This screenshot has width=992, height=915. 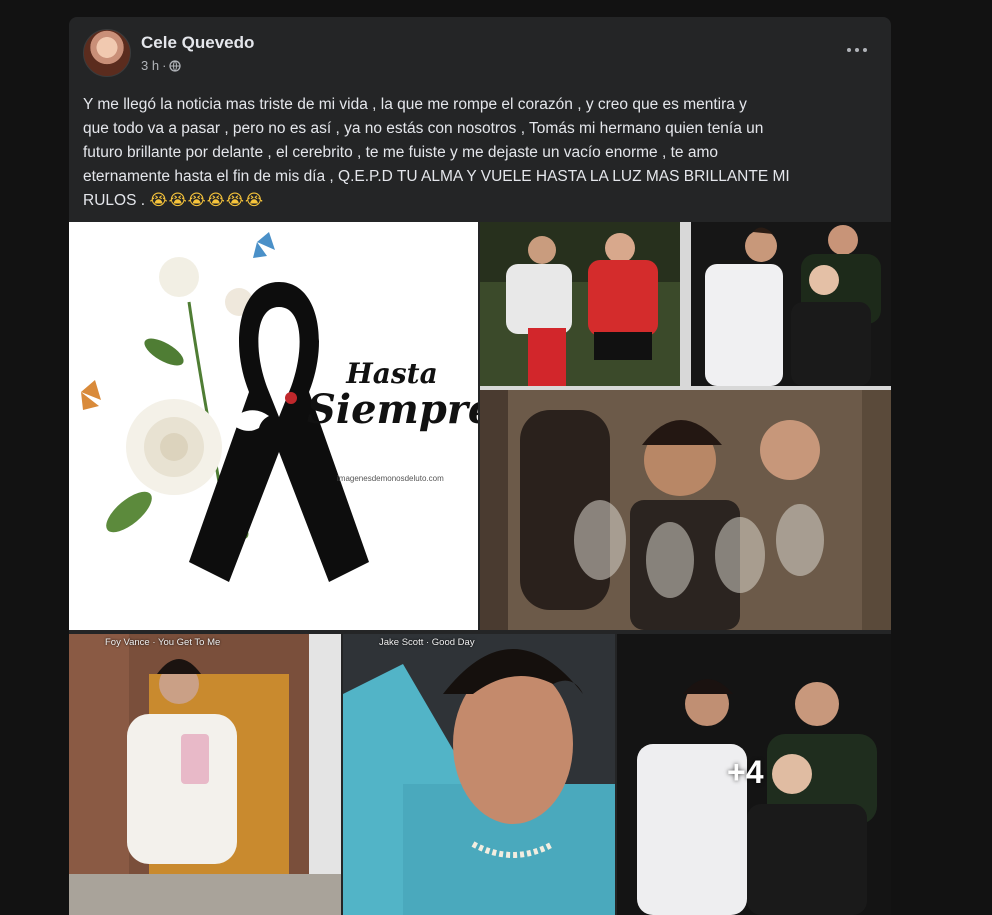 I want to click on photo-selfie-curly-hair-image, so click(x=479, y=774).